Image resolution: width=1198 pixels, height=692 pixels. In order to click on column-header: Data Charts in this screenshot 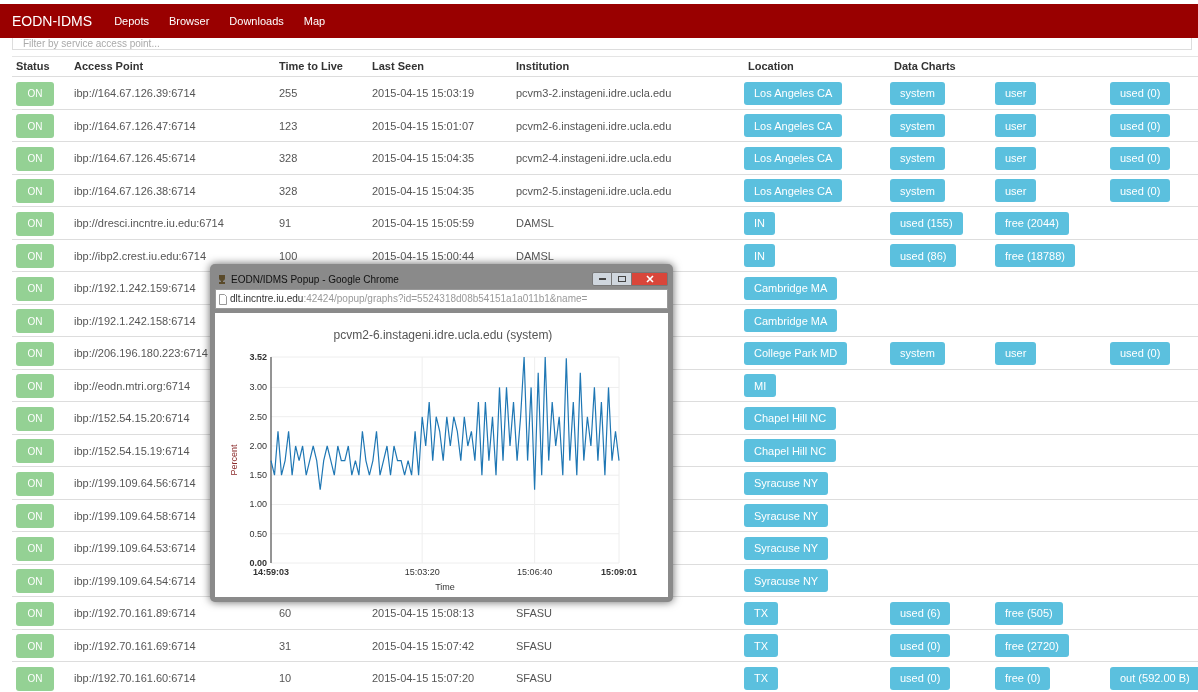, I will do `click(924, 66)`.